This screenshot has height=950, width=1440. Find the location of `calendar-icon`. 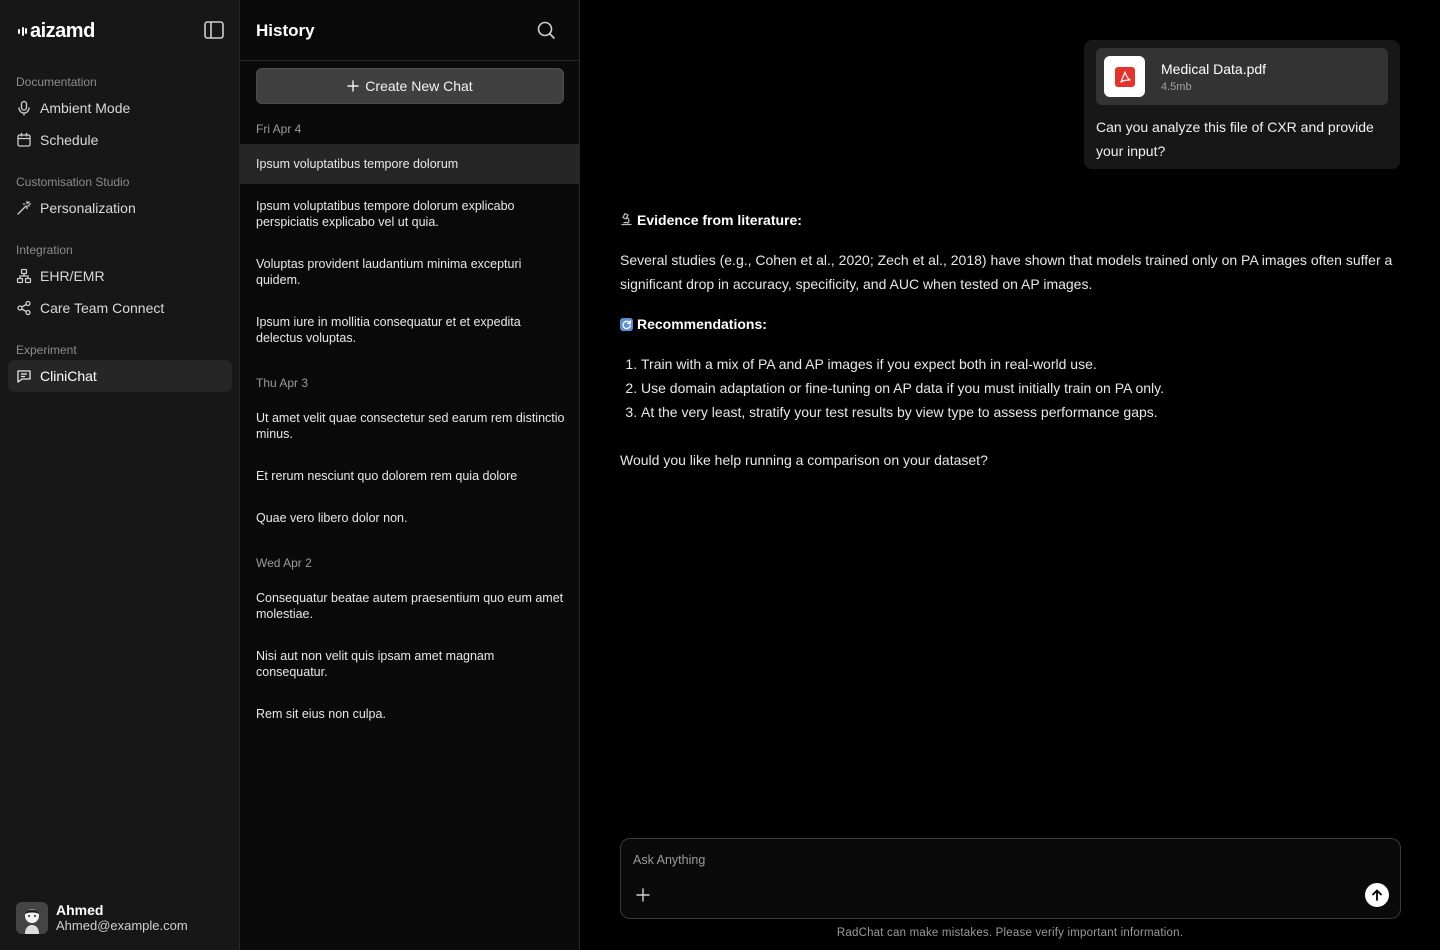

calendar-icon is located at coordinates (24, 139).